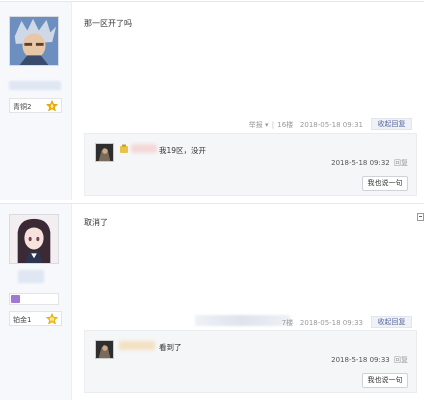 Image resolution: width=424 pixels, height=400 pixels. What do you see at coordinates (331, 125) in the screenshot?
I see `post-time: 2018-05-18 09:31` at bounding box center [331, 125].